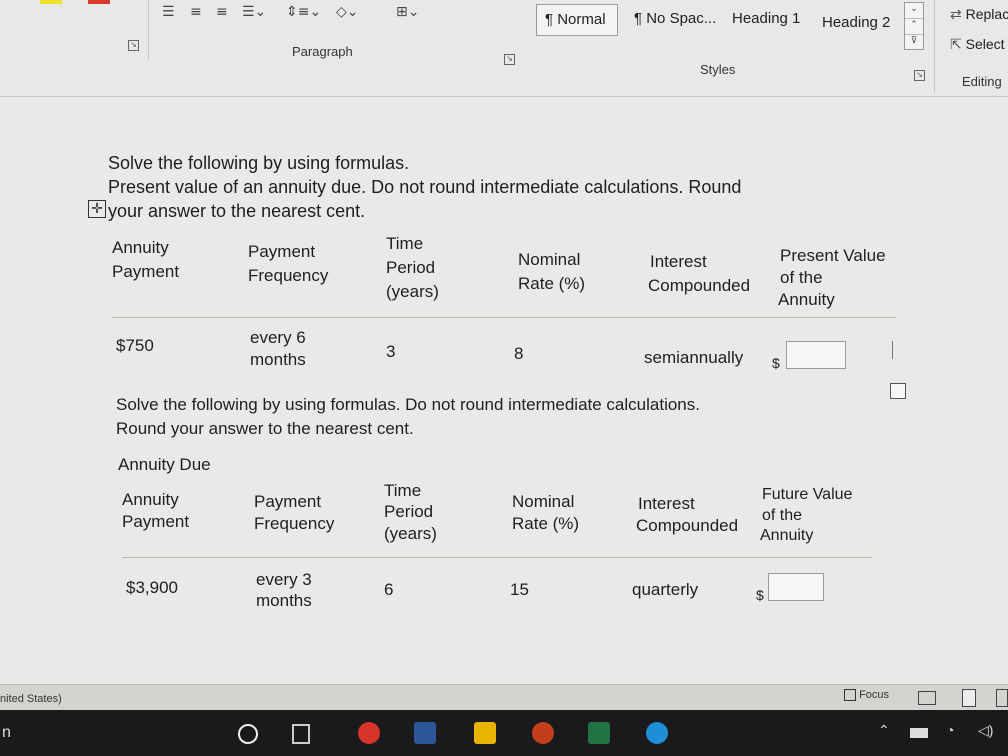 The image size is (1008, 756). I want to click on row2-time-period: 6, so click(389, 589).